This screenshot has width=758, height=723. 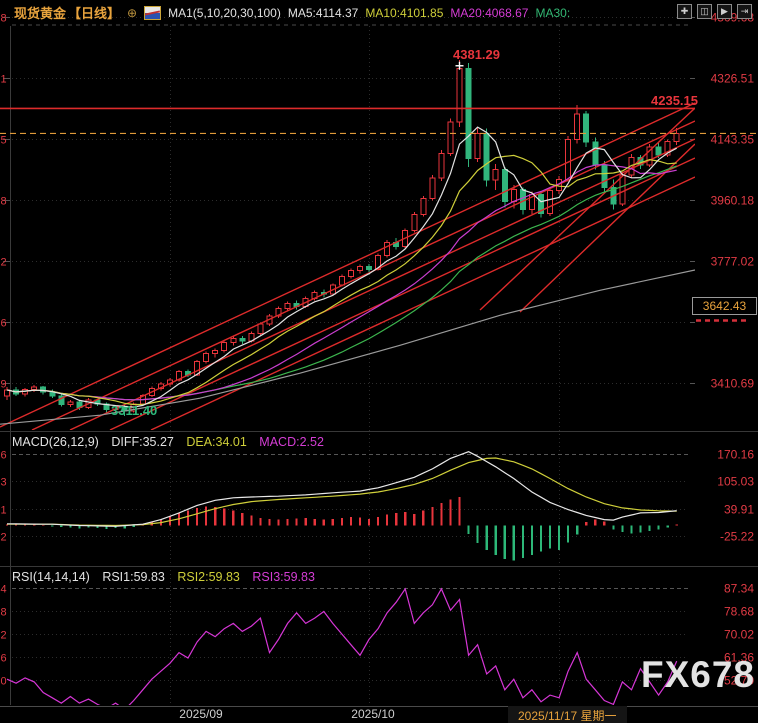 What do you see at coordinates (153, 12) in the screenshot?
I see `chart-style-icon` at bounding box center [153, 12].